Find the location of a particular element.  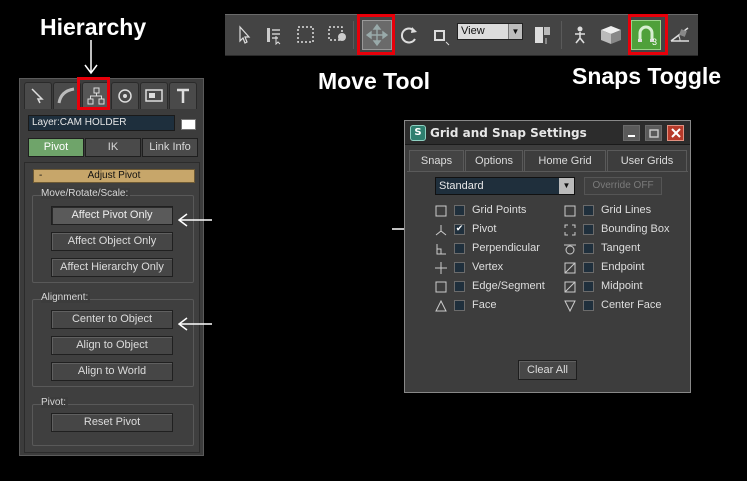

affect-hierarchy-only-button: Affect Hierarchy Only is located at coordinates (112, 267).